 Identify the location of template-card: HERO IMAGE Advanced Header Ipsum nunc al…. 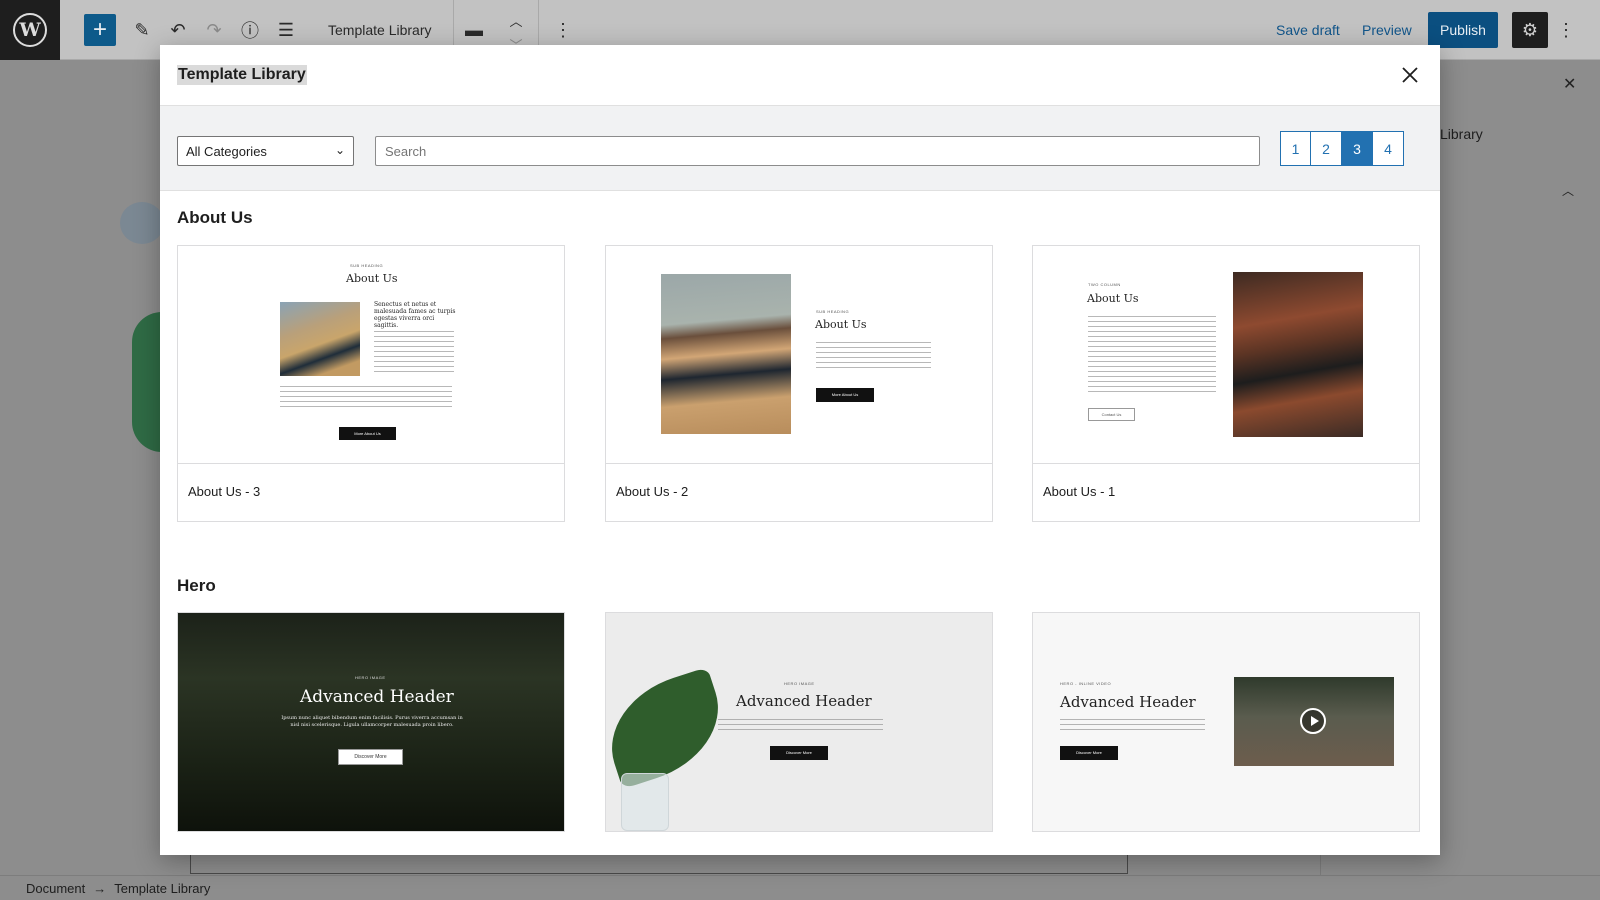
(371, 722).